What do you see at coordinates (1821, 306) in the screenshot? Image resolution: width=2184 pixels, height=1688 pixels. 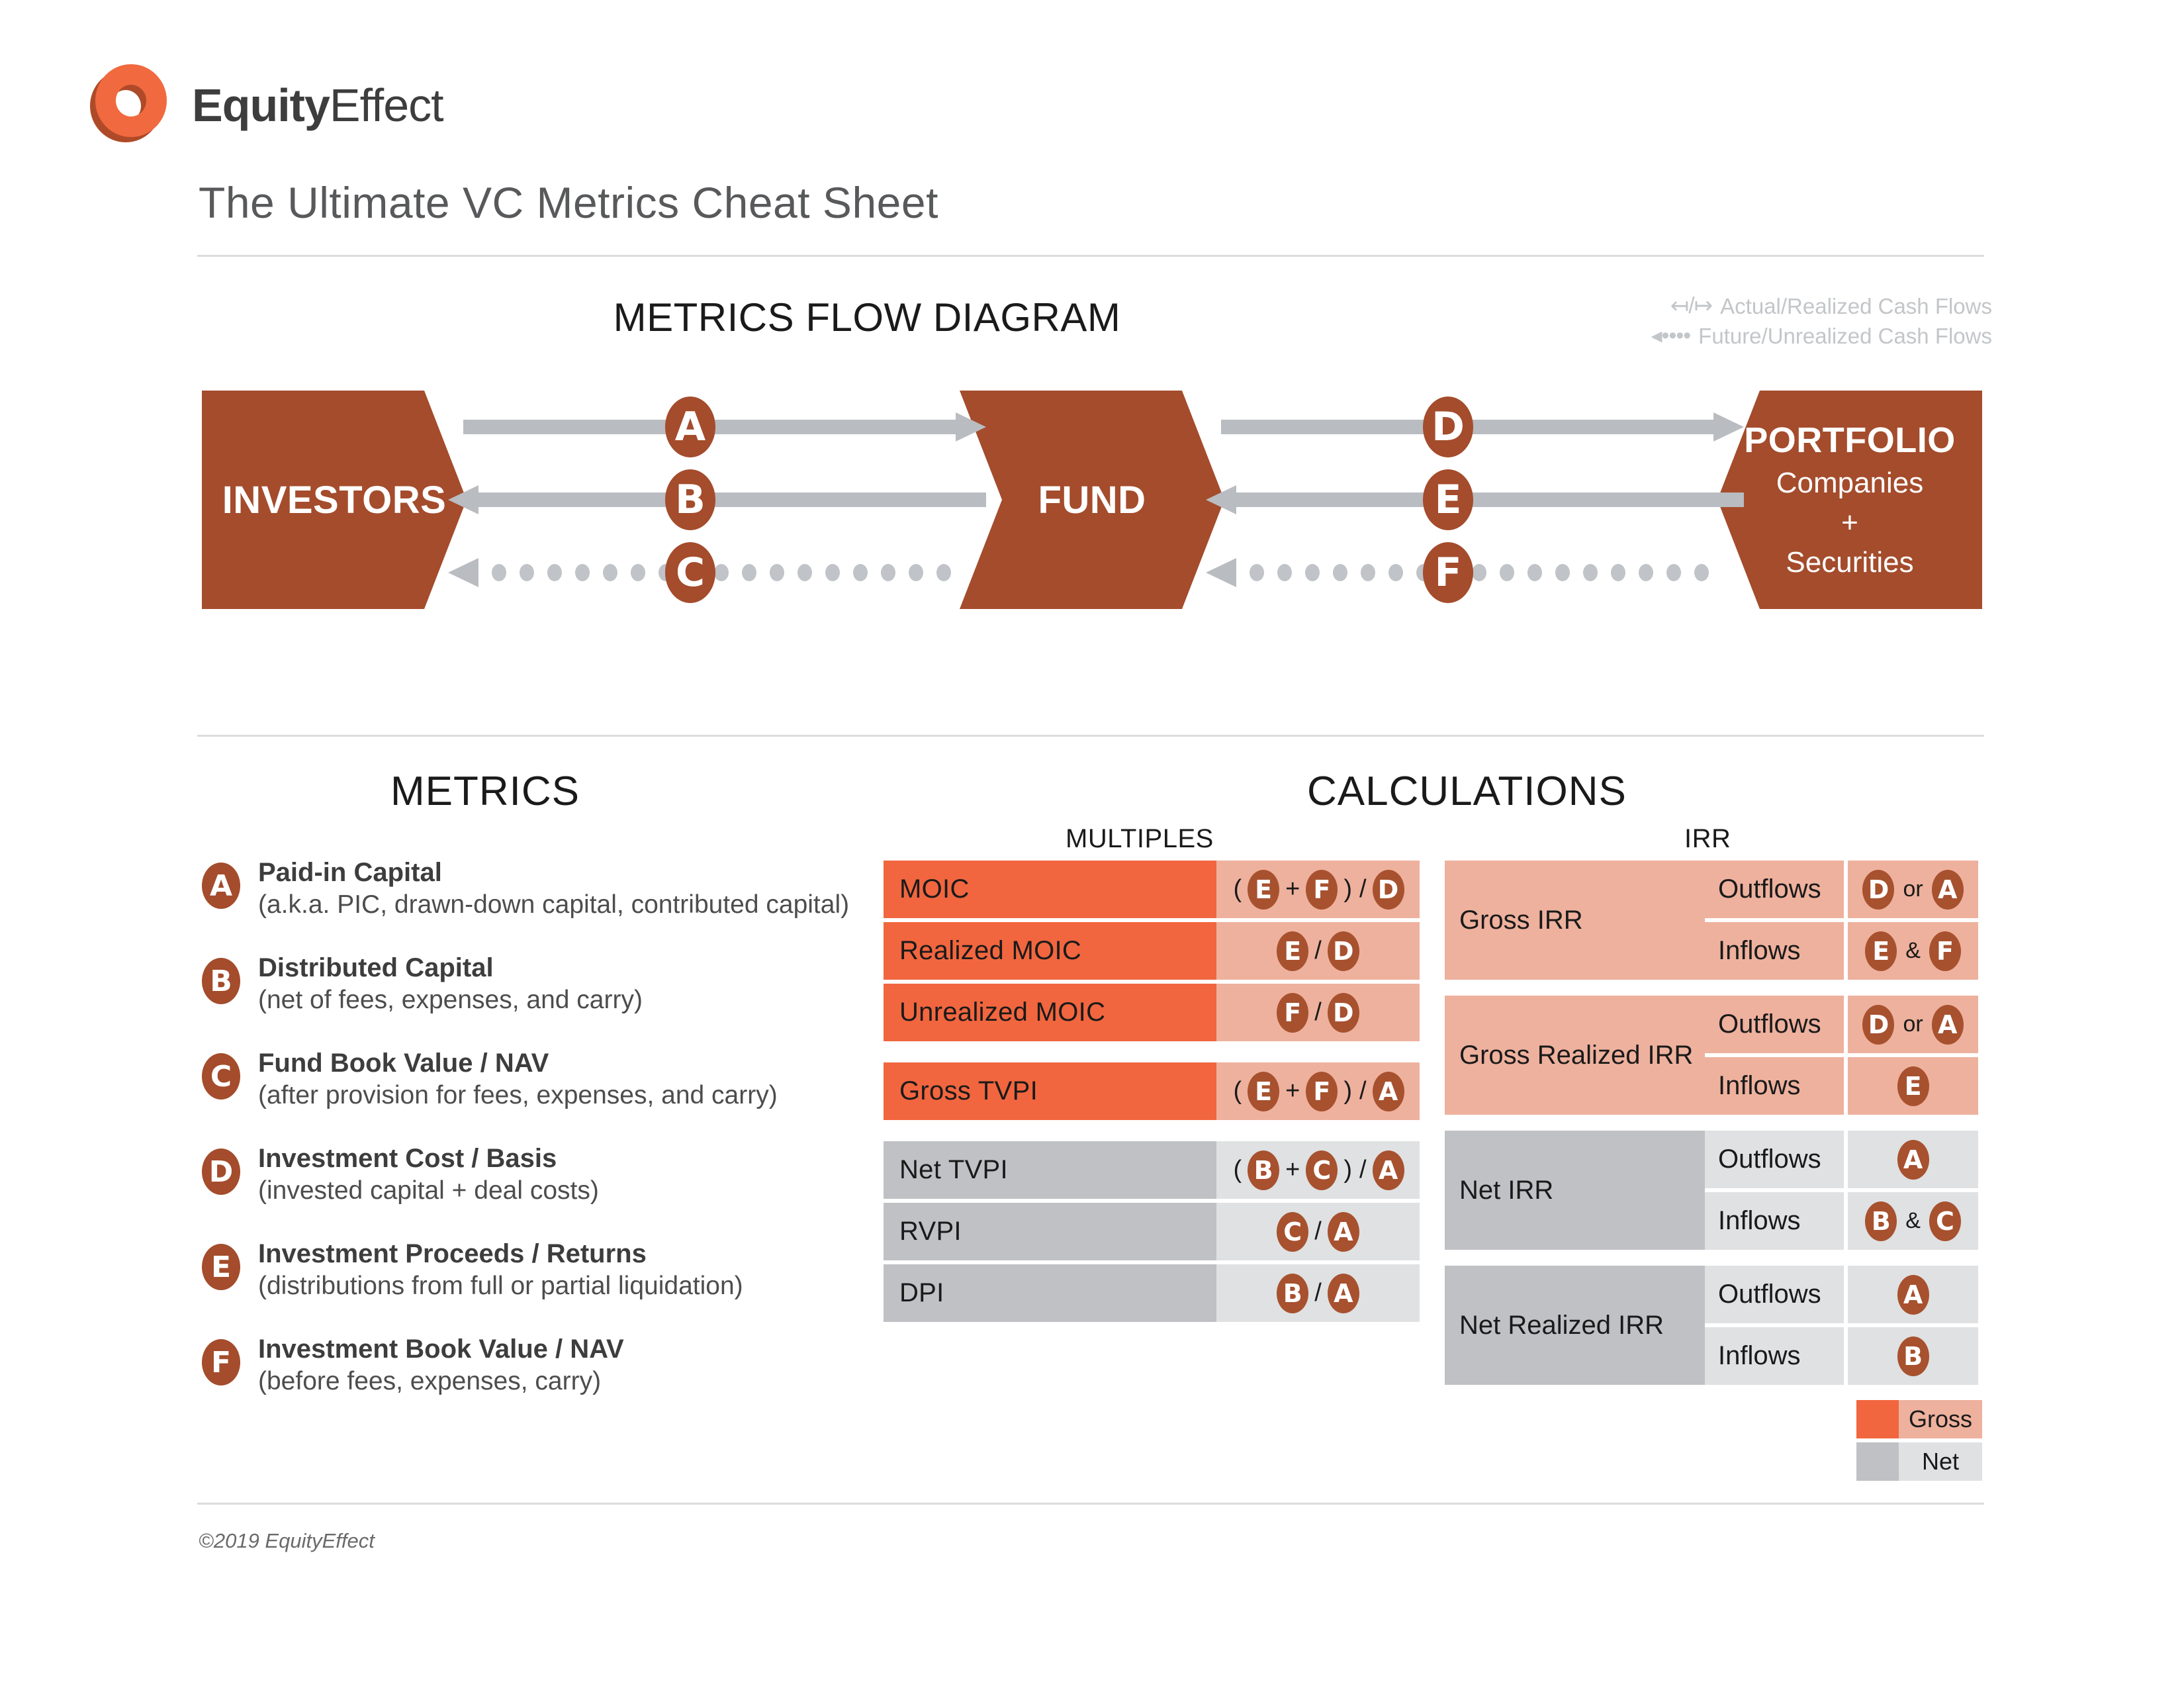 I see `legend-item-actual: ↤/↦ Actual/Realized Cash Flows` at bounding box center [1821, 306].